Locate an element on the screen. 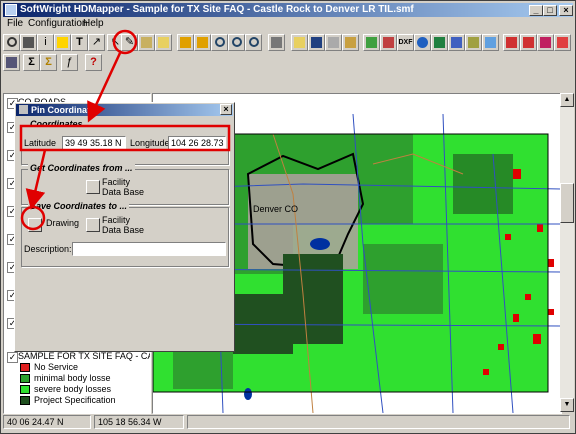  main-toolbar: i T ↗ ↖ ✎ DXF is located at coordinates (288, 44).